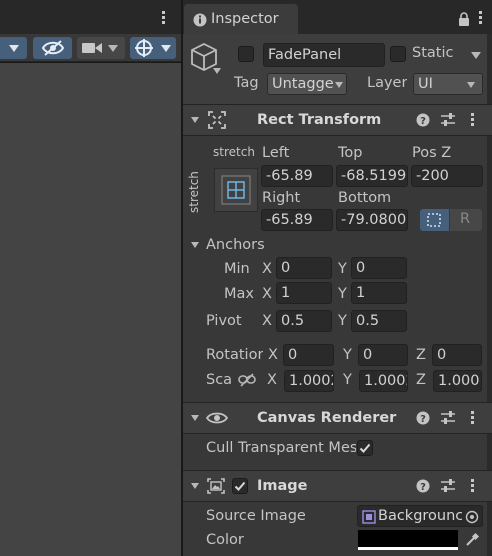 The height and width of the screenshot is (556, 492). I want to click on anchor-preset-side-label: stretch, so click(194, 192).